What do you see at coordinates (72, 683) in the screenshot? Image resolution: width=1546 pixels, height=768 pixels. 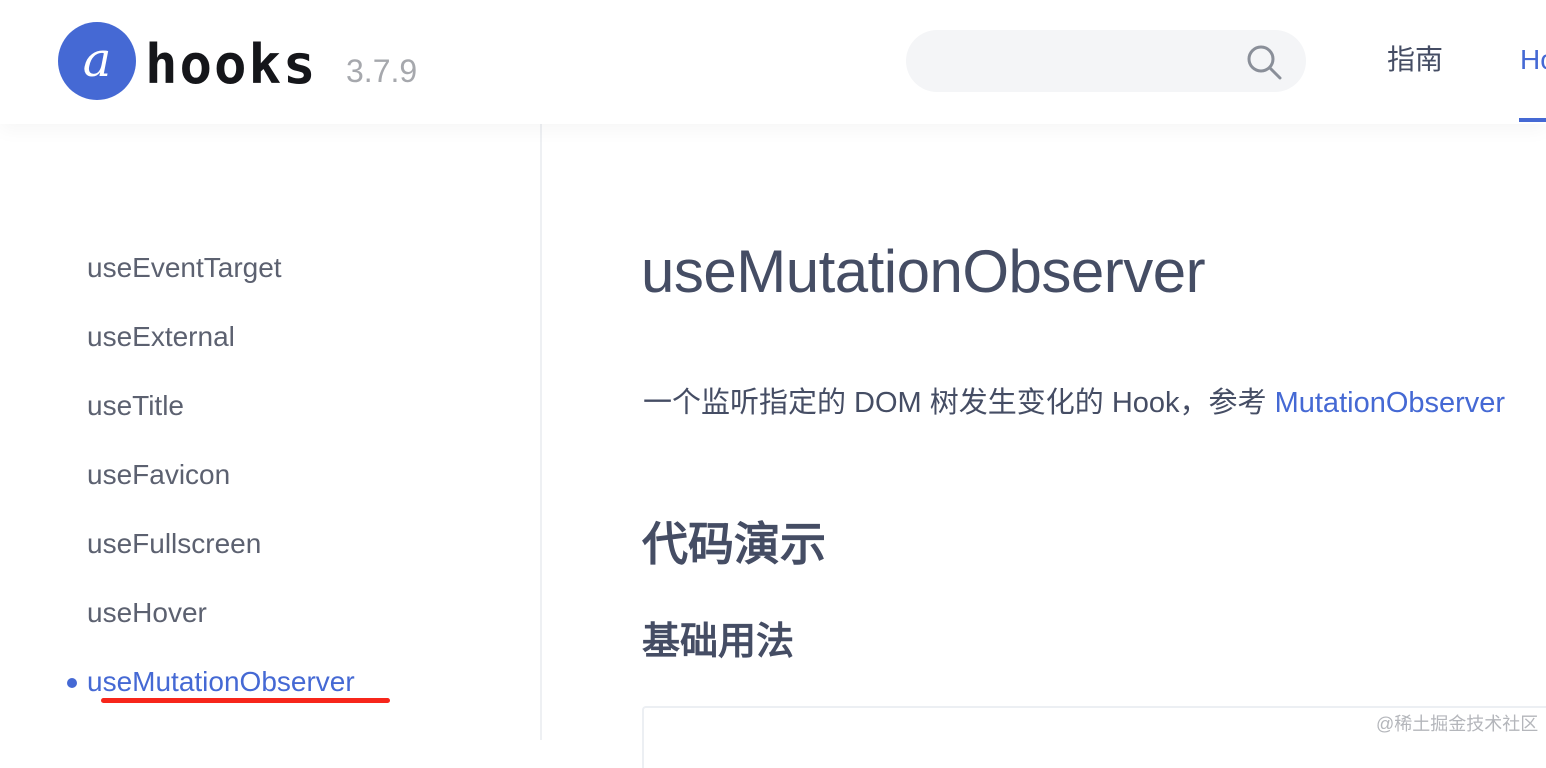 I see `active-dot-icon` at bounding box center [72, 683].